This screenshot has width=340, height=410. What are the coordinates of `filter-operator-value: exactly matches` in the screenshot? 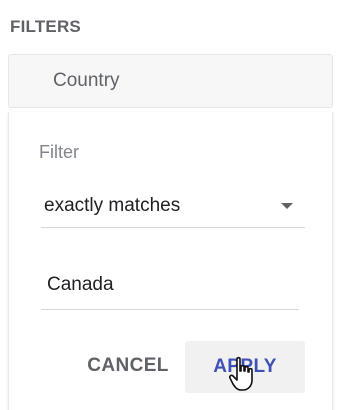 It's located at (112, 205).